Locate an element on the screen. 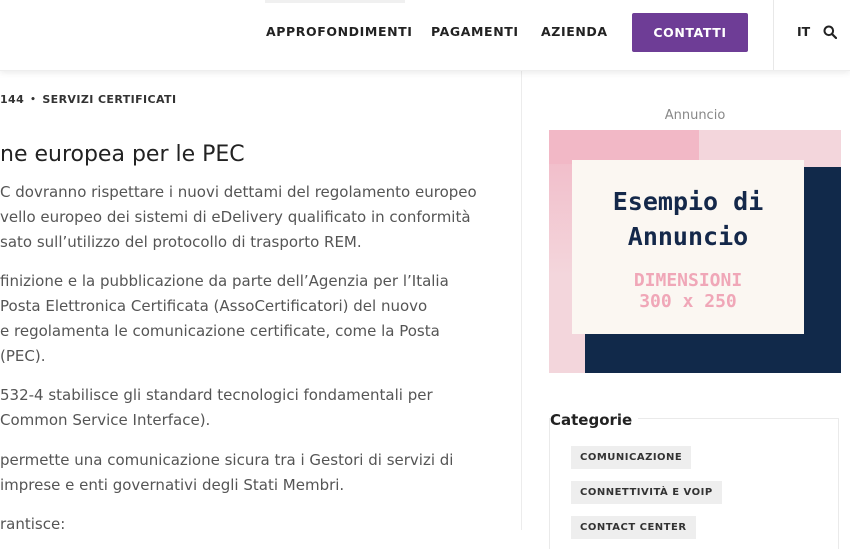 The width and height of the screenshot is (850, 549). nav-azienda: AZIENDA is located at coordinates (574, 31).